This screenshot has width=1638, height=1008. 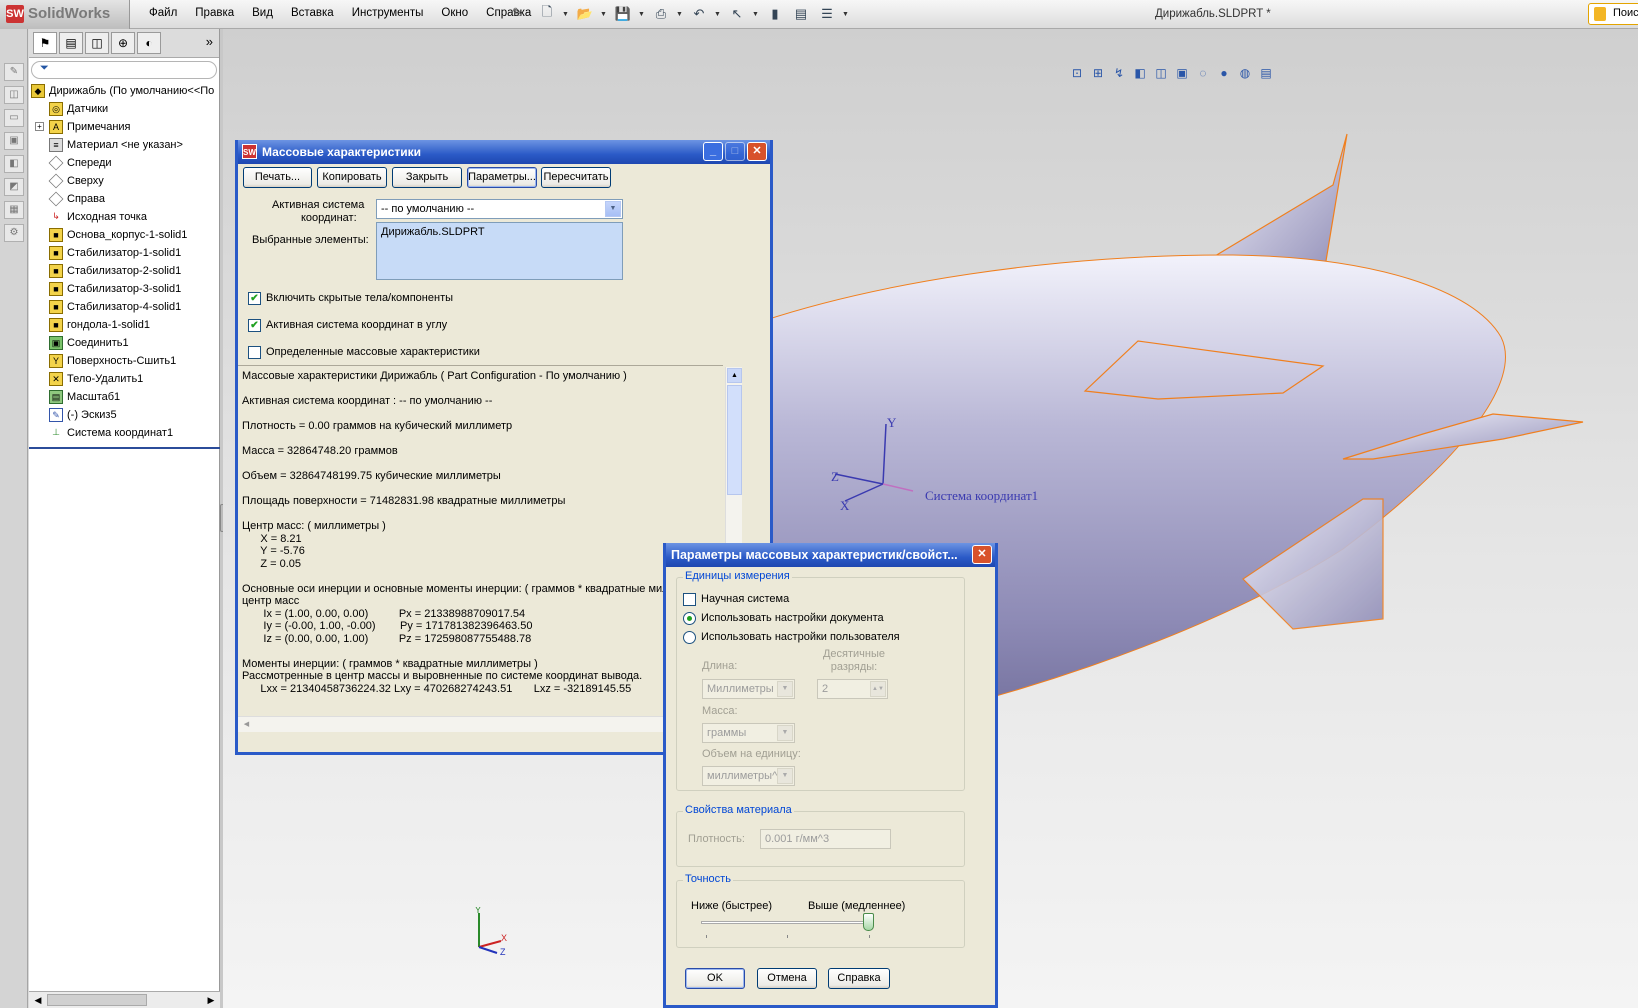 I want to click on use-document-settings-radio: Использовать настройки документа, so click(x=783, y=618).